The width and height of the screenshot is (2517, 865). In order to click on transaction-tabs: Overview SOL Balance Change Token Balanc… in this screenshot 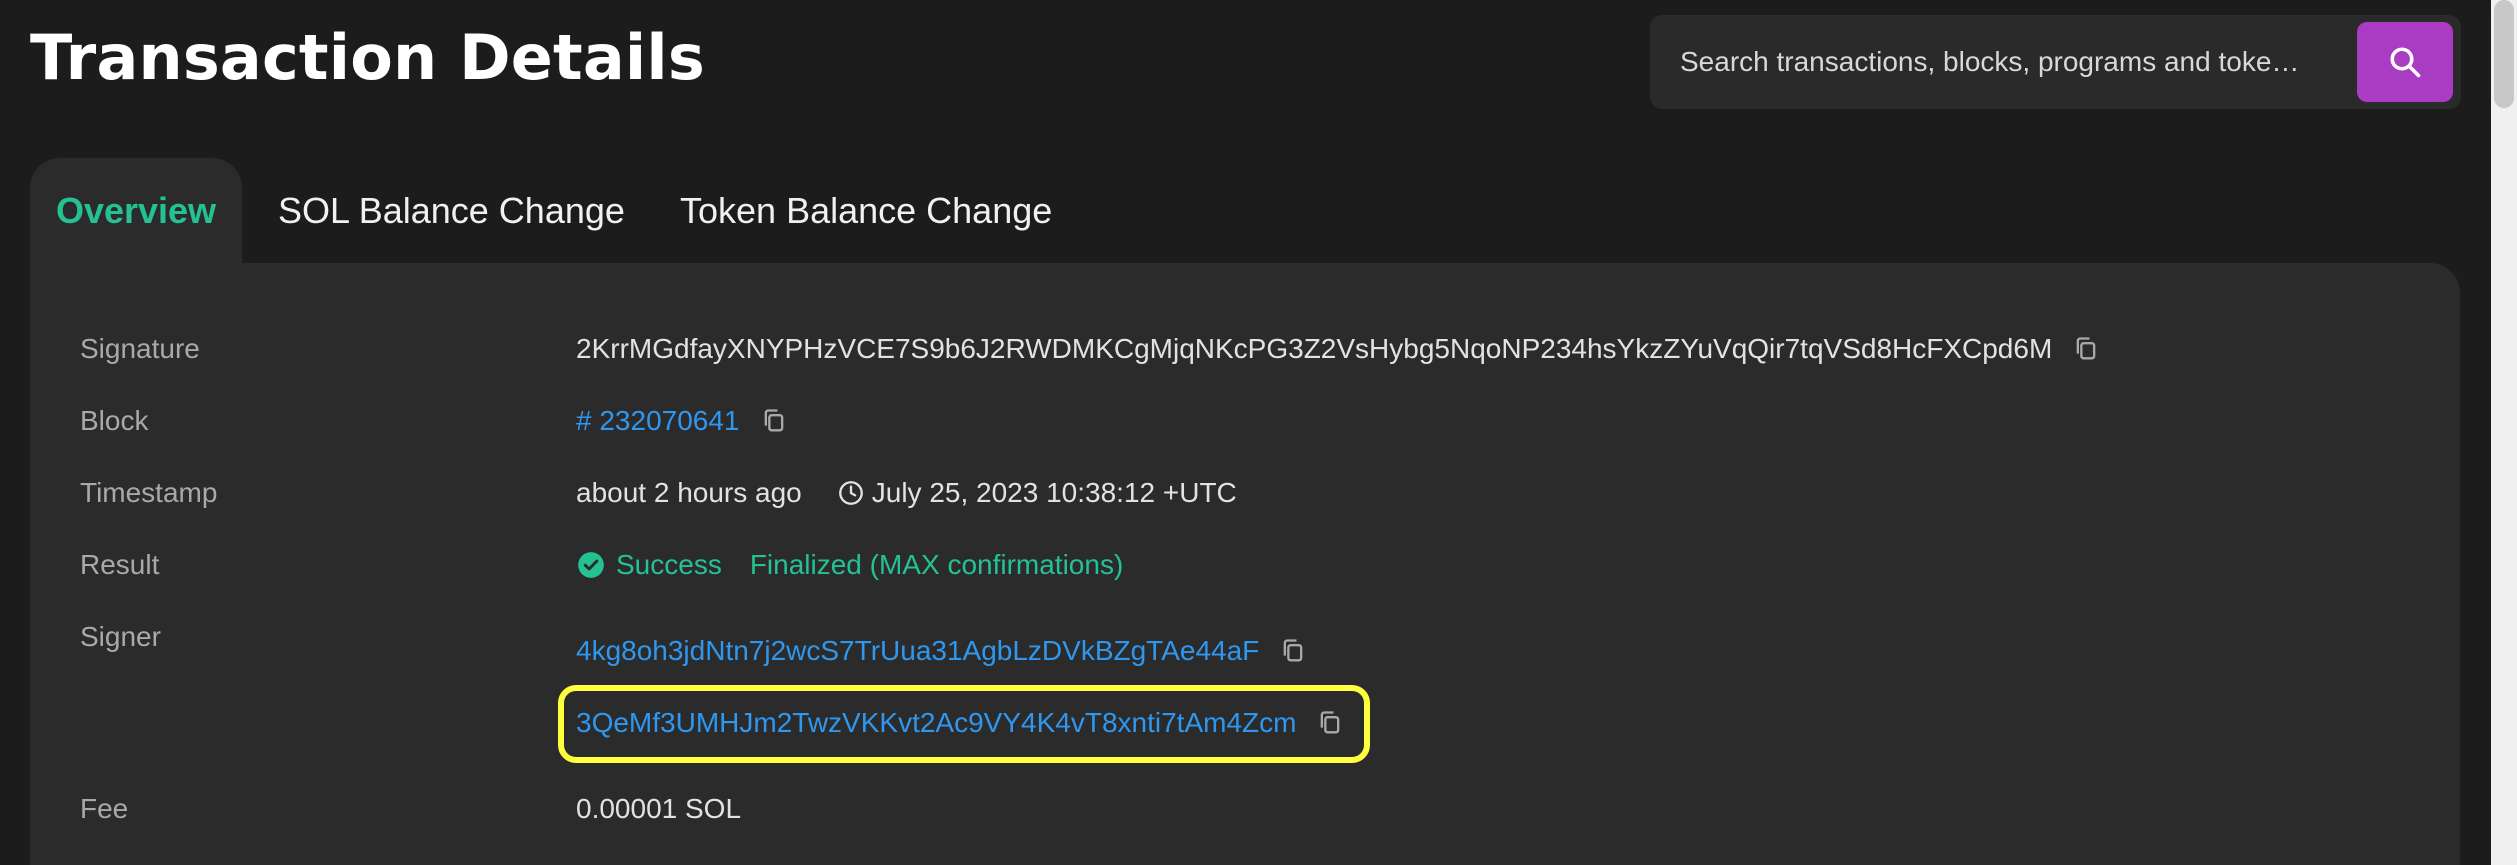, I will do `click(630, 211)`.